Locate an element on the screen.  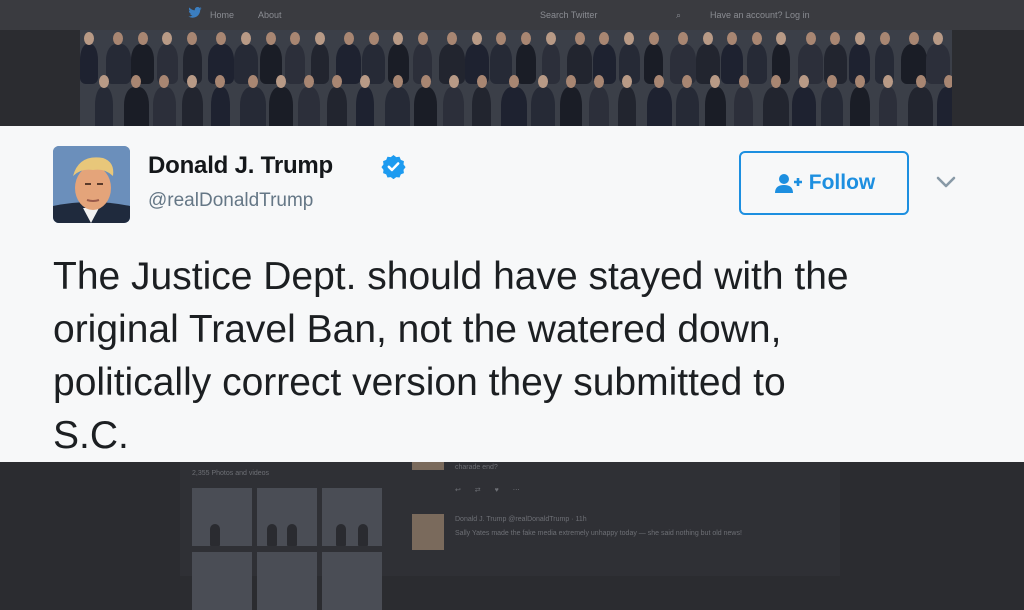
photos-videos-label: 2,355 Photos and videos is located at coordinates (230, 473).